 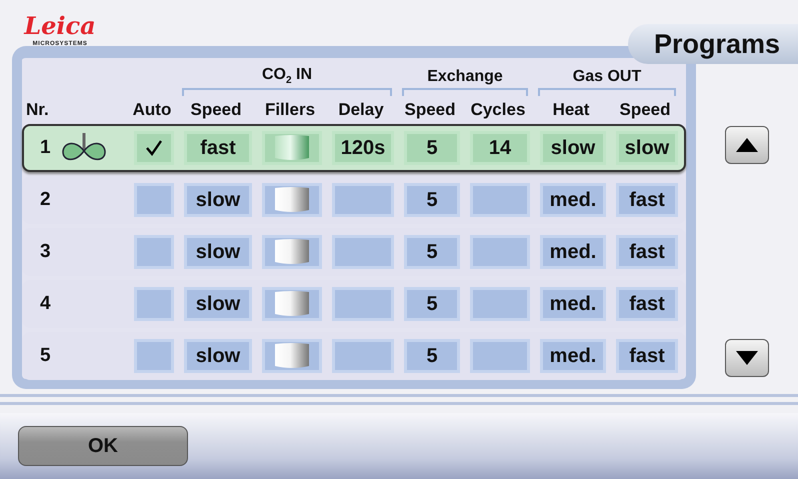 I want to click on program-number: 5, so click(x=45, y=356).